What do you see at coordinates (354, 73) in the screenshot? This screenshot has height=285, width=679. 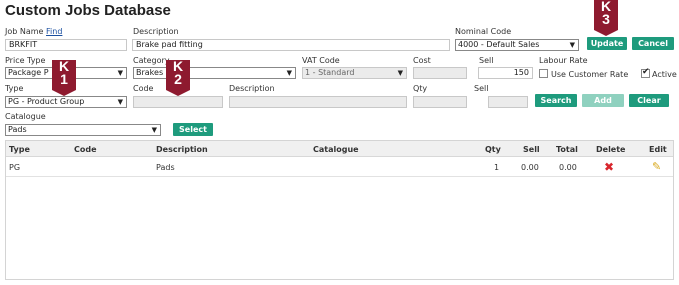 I see `vat-code-select: 1 - Standard ▼` at bounding box center [354, 73].